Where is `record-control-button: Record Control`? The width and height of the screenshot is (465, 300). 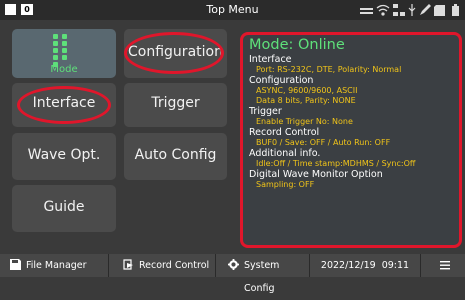 record-control-button: Record Control is located at coordinates (162, 265).